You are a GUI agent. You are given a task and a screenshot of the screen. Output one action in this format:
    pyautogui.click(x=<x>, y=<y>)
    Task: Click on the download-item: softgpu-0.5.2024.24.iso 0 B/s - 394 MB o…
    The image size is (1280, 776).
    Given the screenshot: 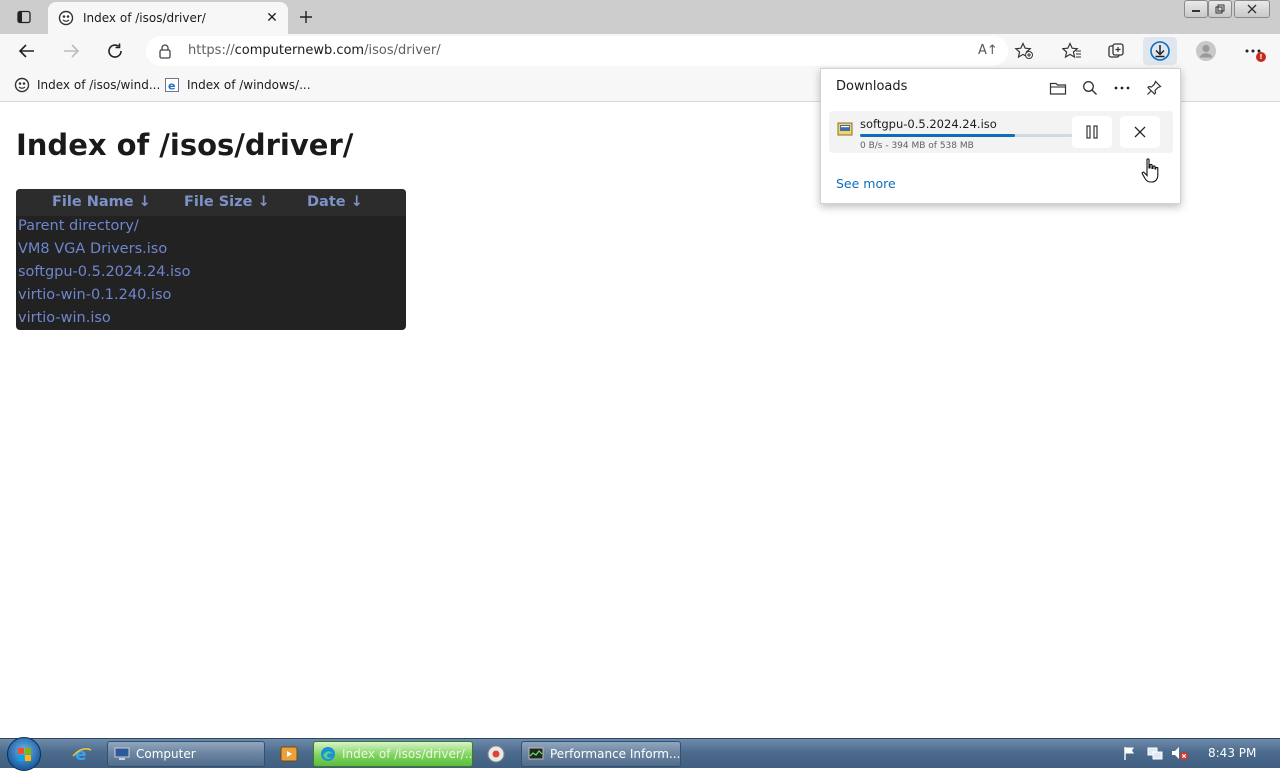 What is the action you would take?
    pyautogui.click(x=1001, y=132)
    